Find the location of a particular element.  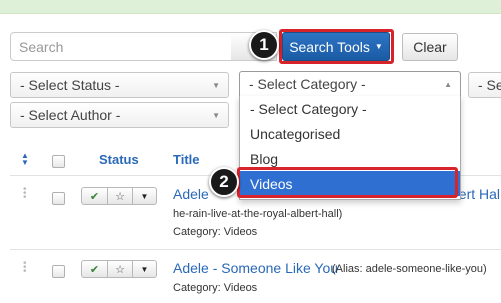

article-title-link: Adele is located at coordinates (191, 194).